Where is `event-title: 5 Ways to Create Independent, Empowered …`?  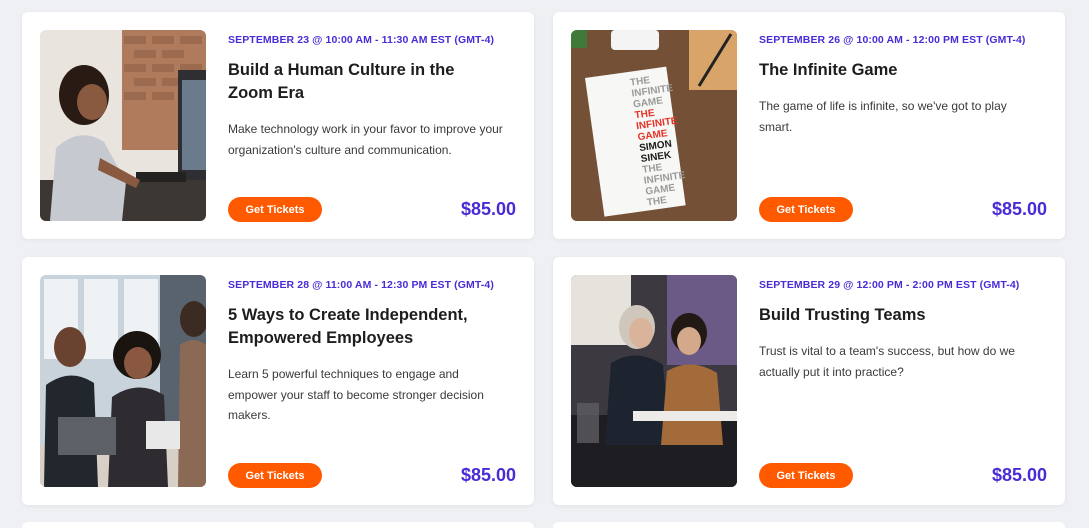 event-title: 5 Ways to Create Independent, Empowered … is located at coordinates (363, 327).